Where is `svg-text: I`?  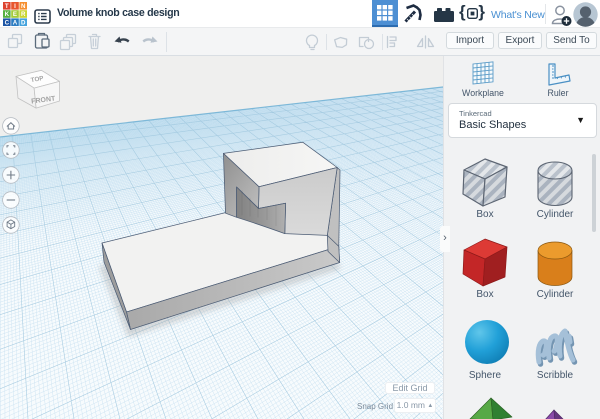 svg-text: I is located at coordinates (15, 6).